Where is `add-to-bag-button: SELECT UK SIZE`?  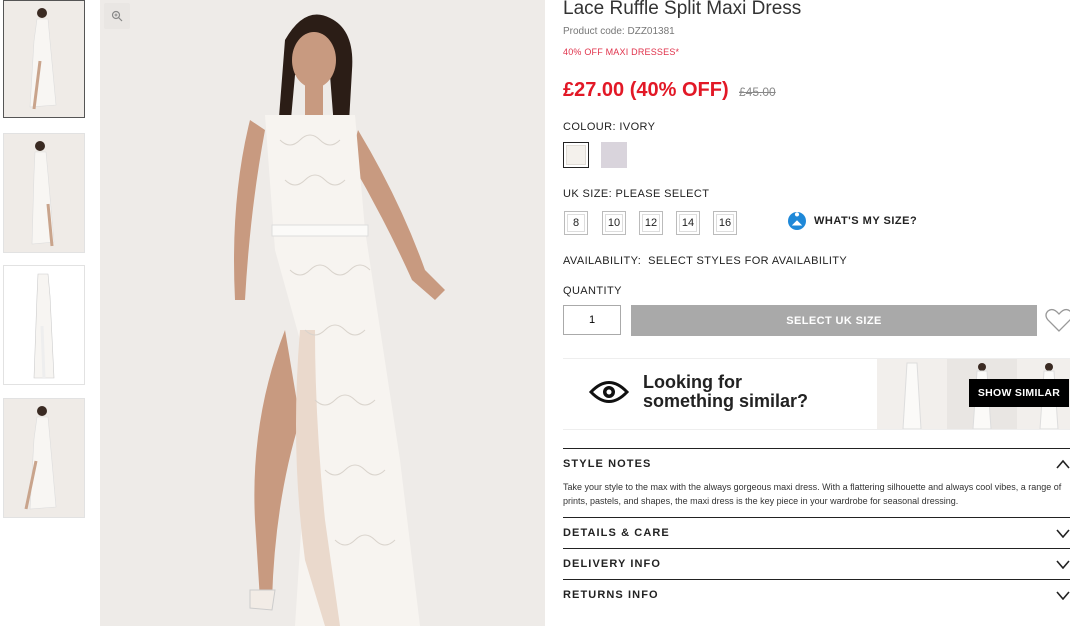
add-to-bag-button: SELECT UK SIZE is located at coordinates (834, 320).